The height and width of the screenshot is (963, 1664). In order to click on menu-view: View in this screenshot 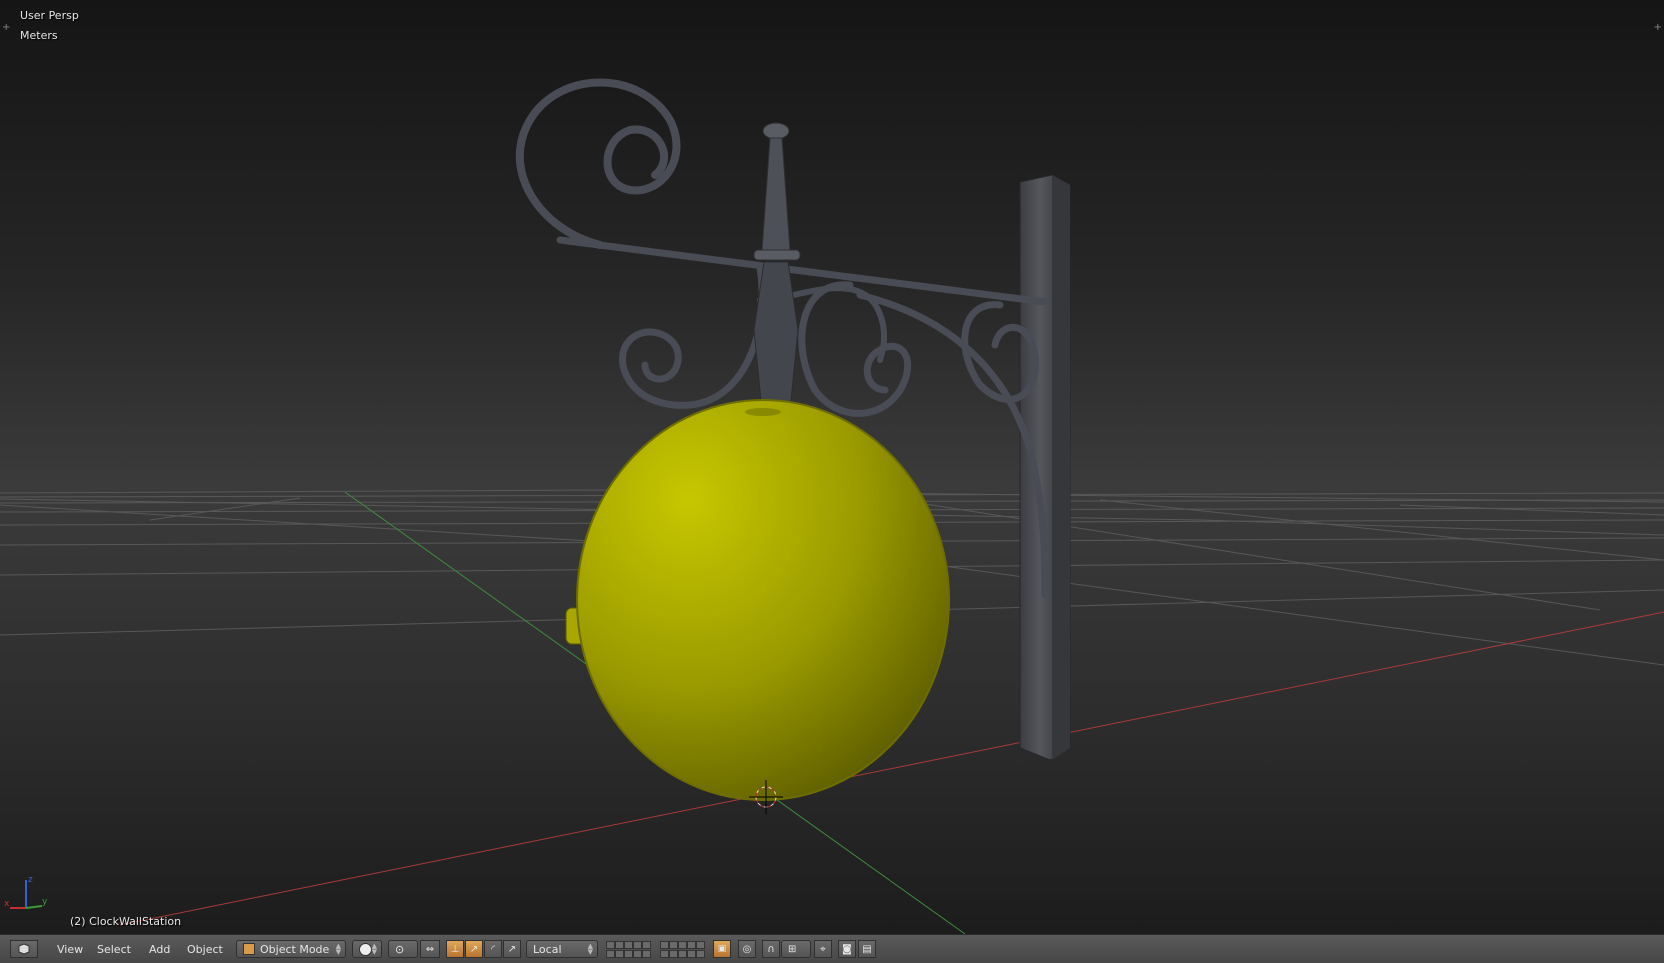, I will do `click(70, 949)`.